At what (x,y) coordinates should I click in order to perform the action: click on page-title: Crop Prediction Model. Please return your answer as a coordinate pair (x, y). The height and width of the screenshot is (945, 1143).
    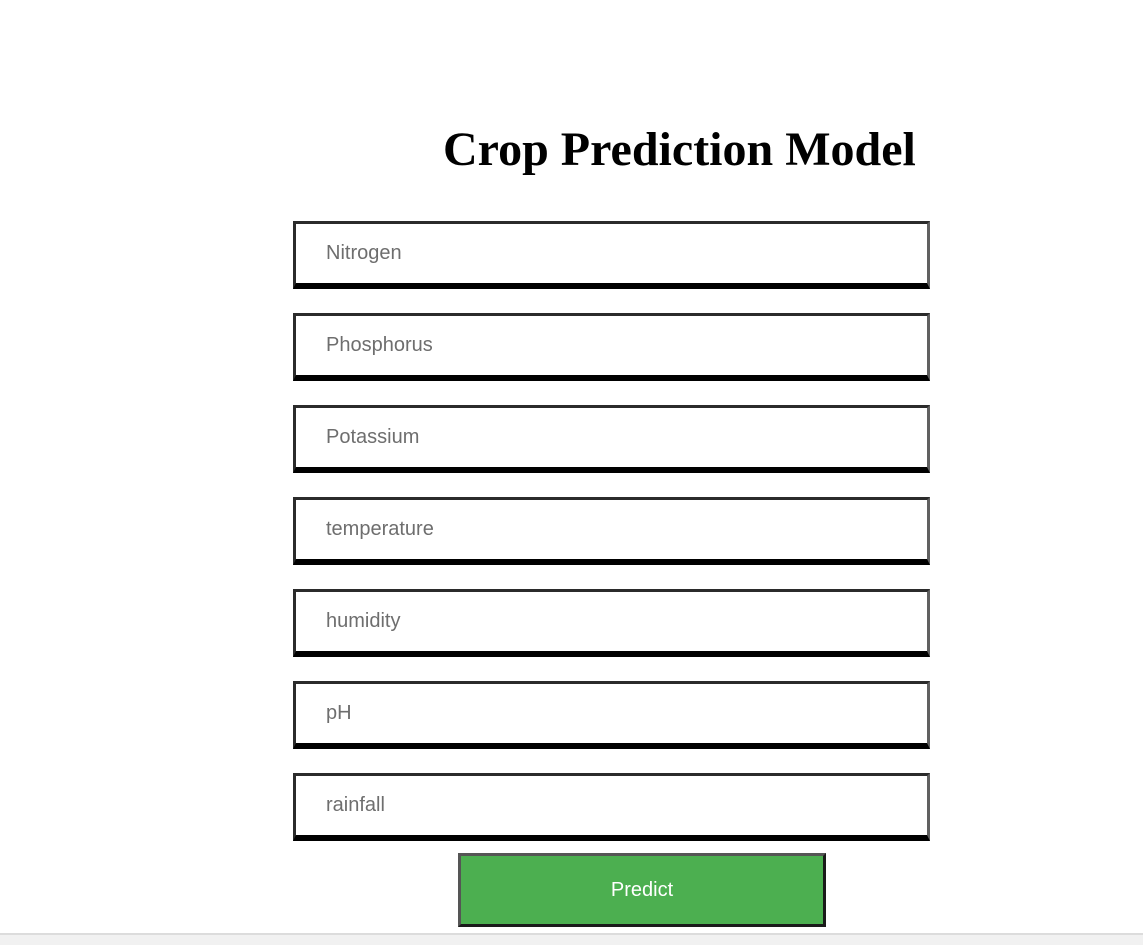
    Looking at the image, I should click on (679, 149).